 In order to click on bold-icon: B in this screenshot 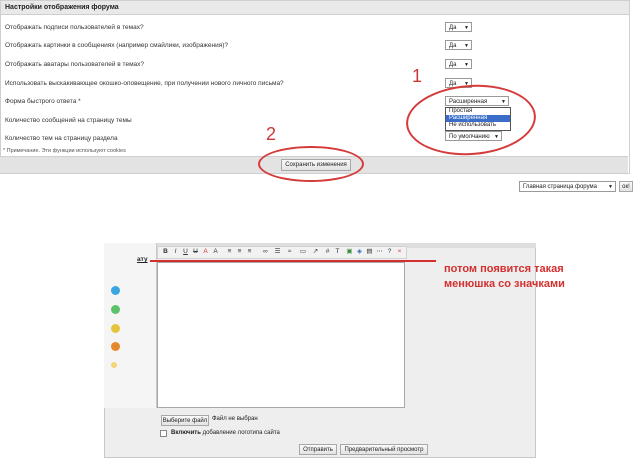, I will do `click(165, 252)`.